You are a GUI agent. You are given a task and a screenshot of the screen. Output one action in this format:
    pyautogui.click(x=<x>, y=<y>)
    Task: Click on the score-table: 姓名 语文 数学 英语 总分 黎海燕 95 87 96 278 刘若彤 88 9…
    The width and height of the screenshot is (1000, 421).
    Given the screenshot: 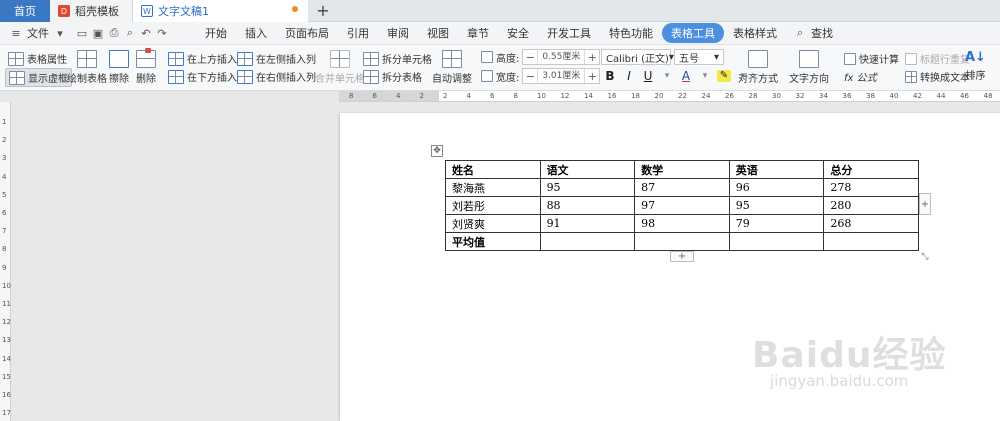 What is the action you would take?
    pyautogui.click(x=682, y=205)
    